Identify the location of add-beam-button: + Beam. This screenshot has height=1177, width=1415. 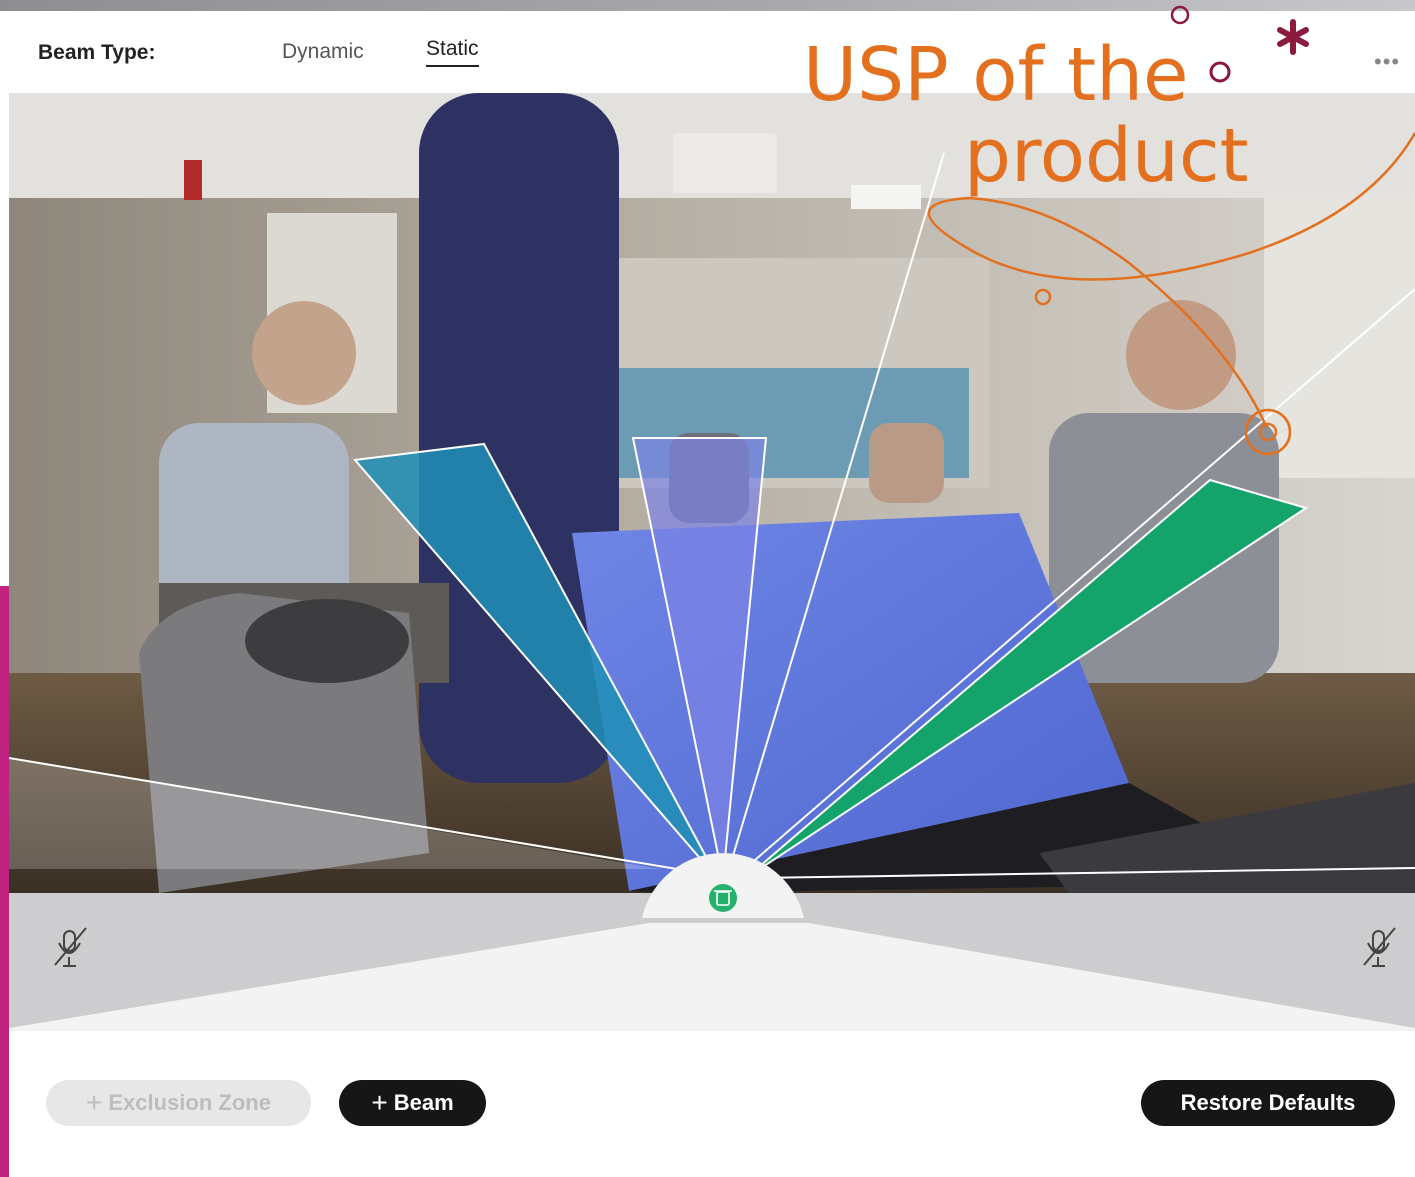
(412, 1103).